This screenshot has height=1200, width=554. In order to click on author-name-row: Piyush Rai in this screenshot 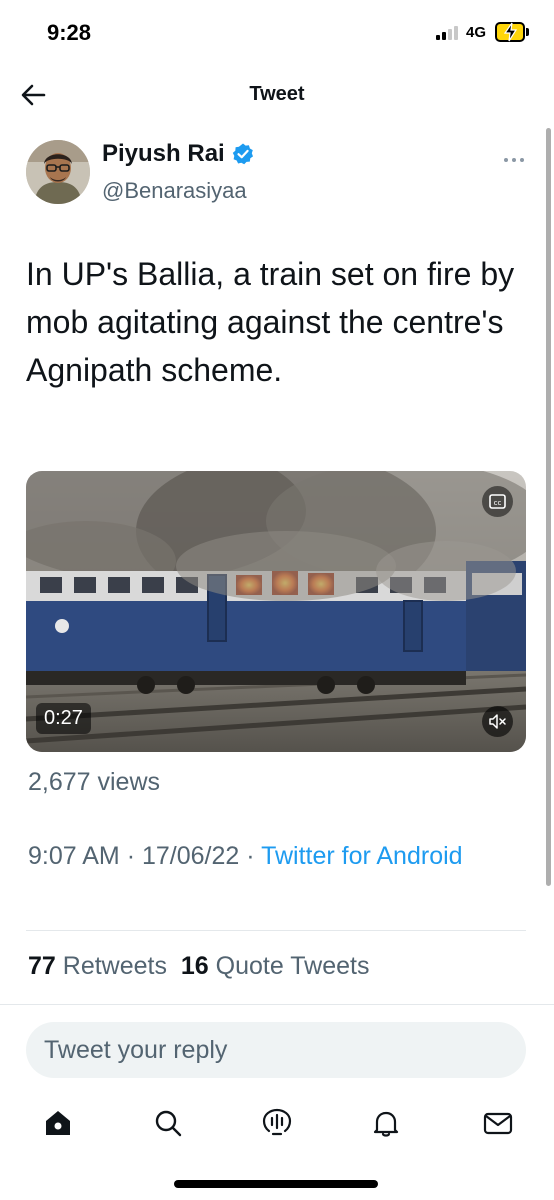, I will do `click(178, 154)`.